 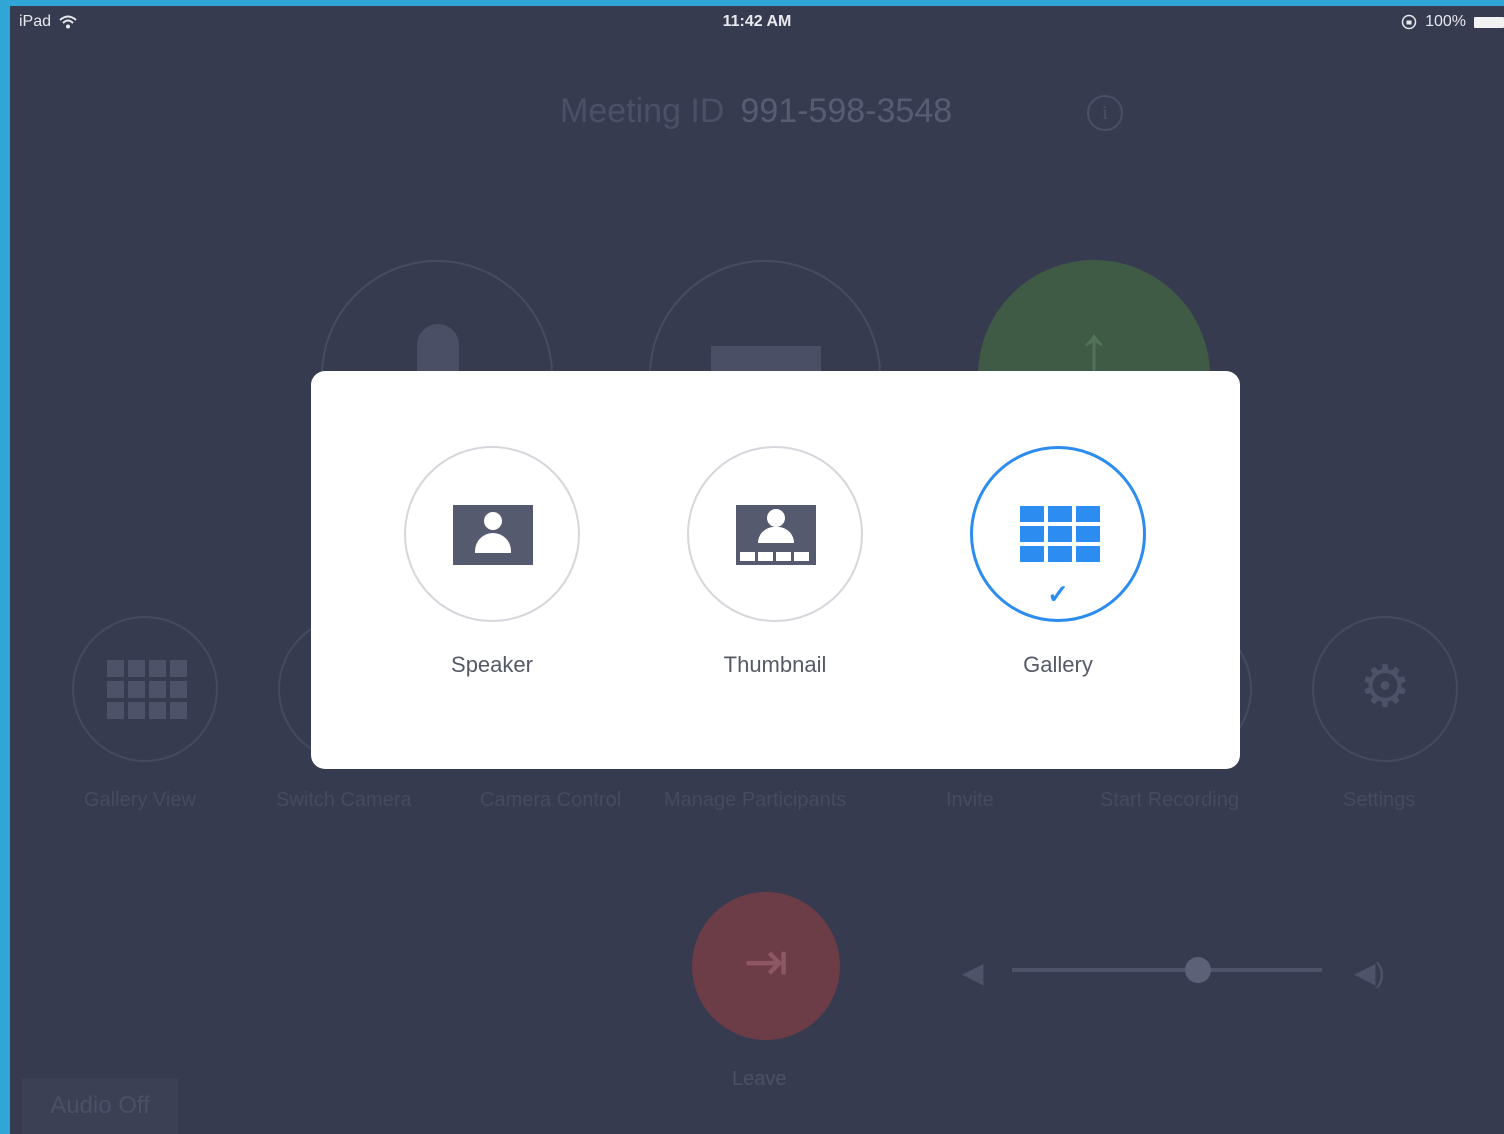 I want to click on meeting-id-value: 991-598-3548, so click(x=846, y=111).